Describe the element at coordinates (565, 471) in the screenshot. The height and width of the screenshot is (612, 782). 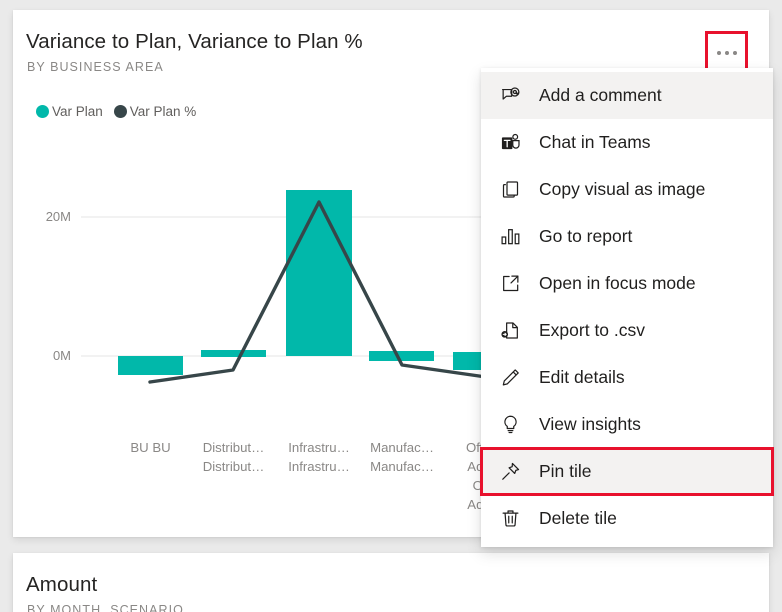
I see `menu-item-label: Pin tile` at that location.